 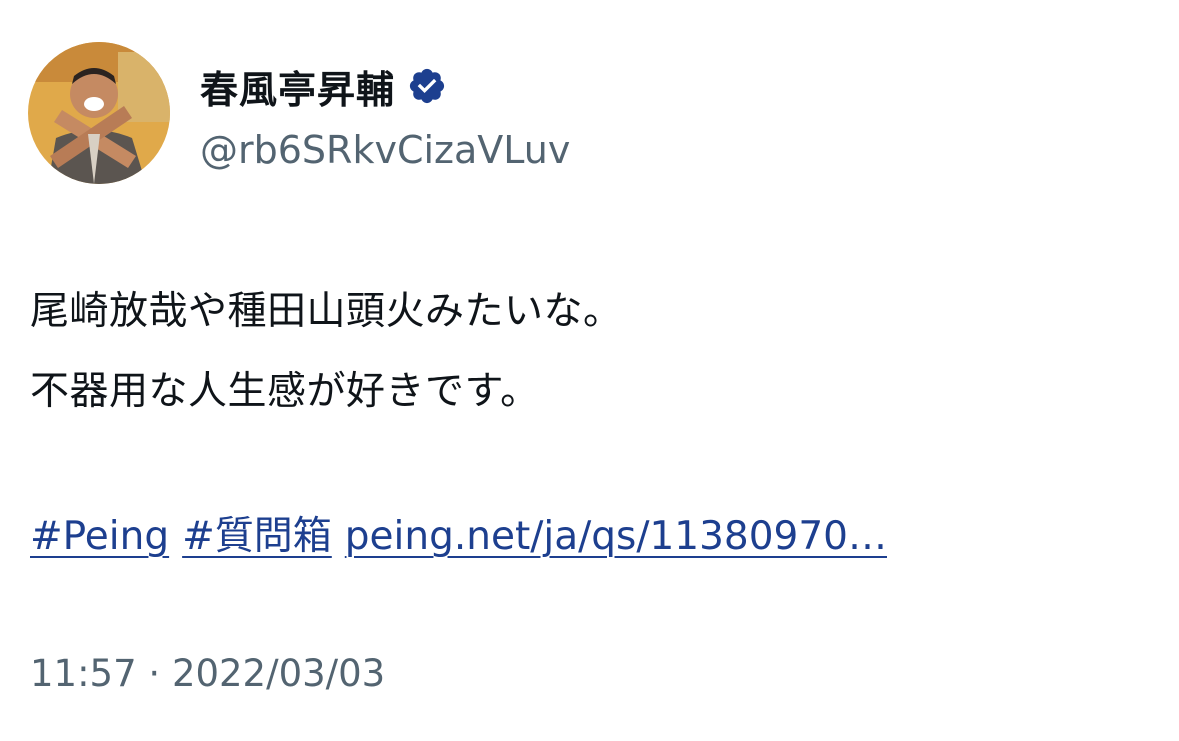 I want to click on author-names: 春風亭昇輔 @rb6SRkvCizaVLuv, so click(x=385, y=116).